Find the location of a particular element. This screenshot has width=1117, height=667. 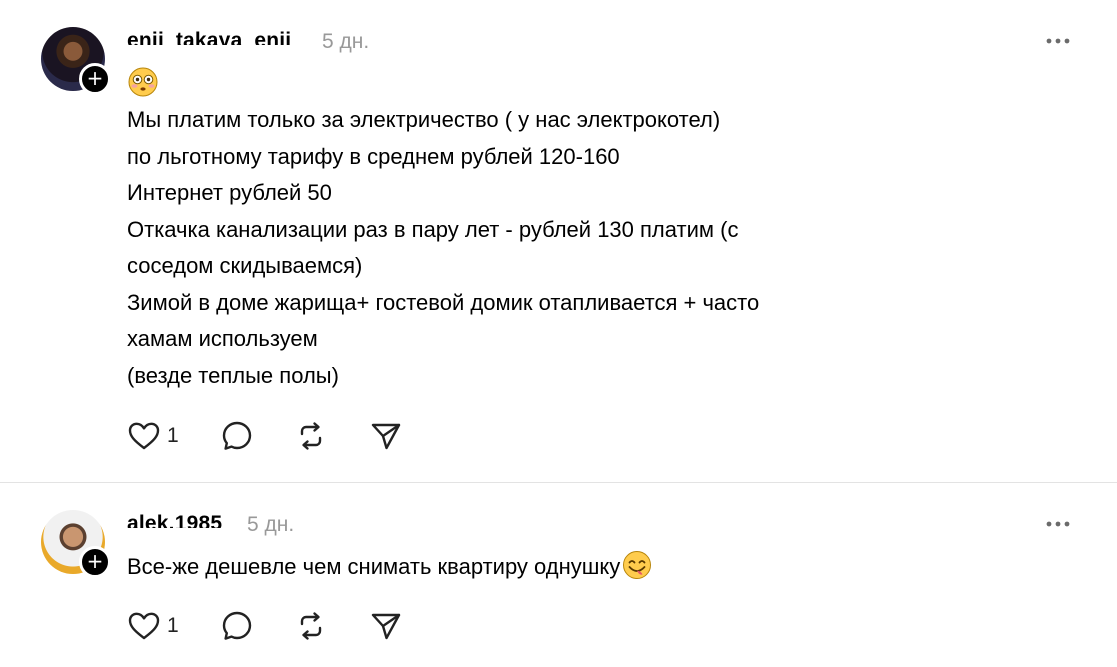

face-savoring-food-icon is located at coordinates (637, 565).